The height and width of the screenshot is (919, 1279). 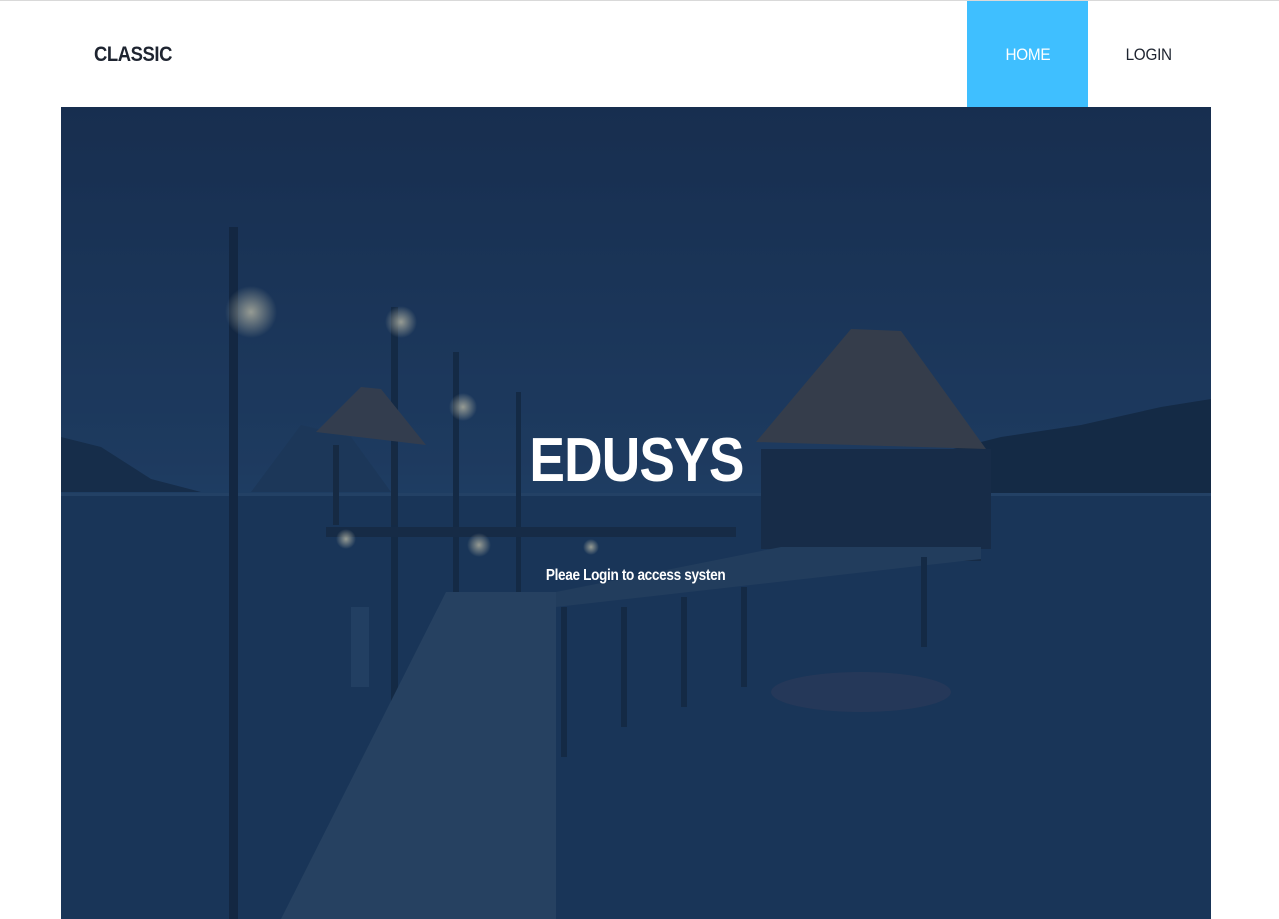 What do you see at coordinates (133, 55) in the screenshot?
I see `brand-logo: CLASSIC` at bounding box center [133, 55].